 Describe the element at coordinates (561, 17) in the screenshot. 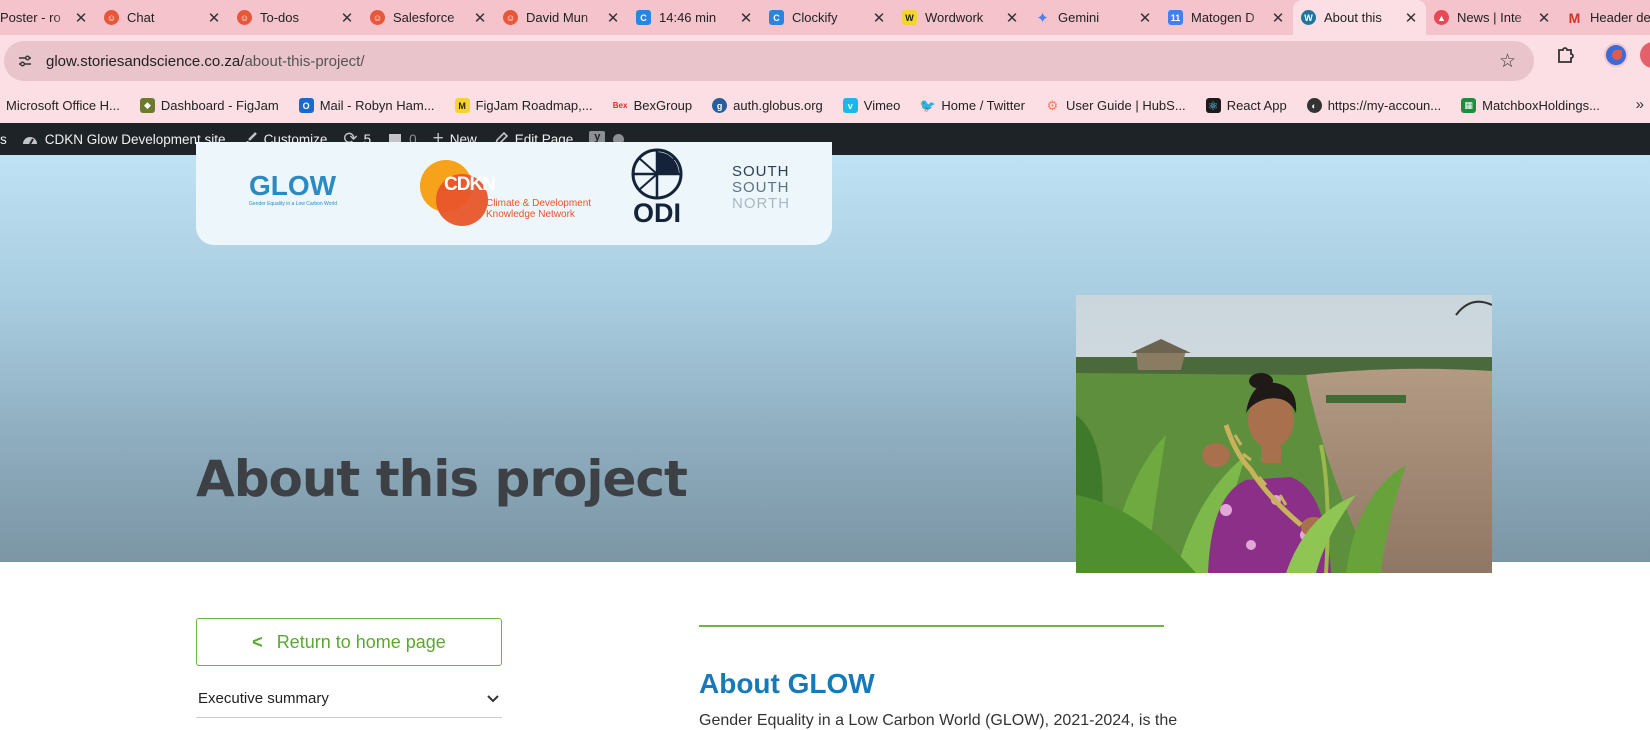

I see `browser-tab: ☺ David Mun ✕` at that location.